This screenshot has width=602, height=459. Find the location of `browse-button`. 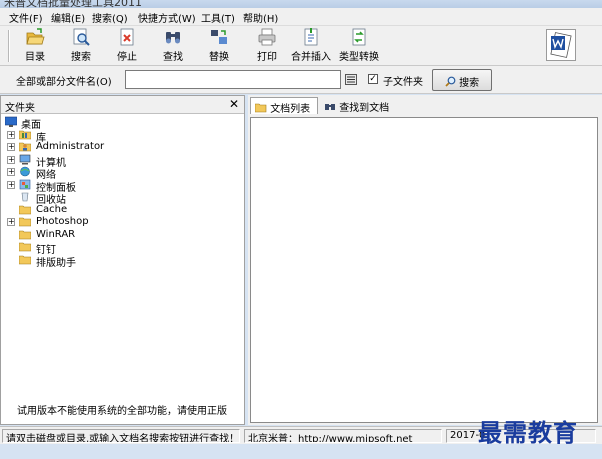

browse-button is located at coordinates (351, 79).